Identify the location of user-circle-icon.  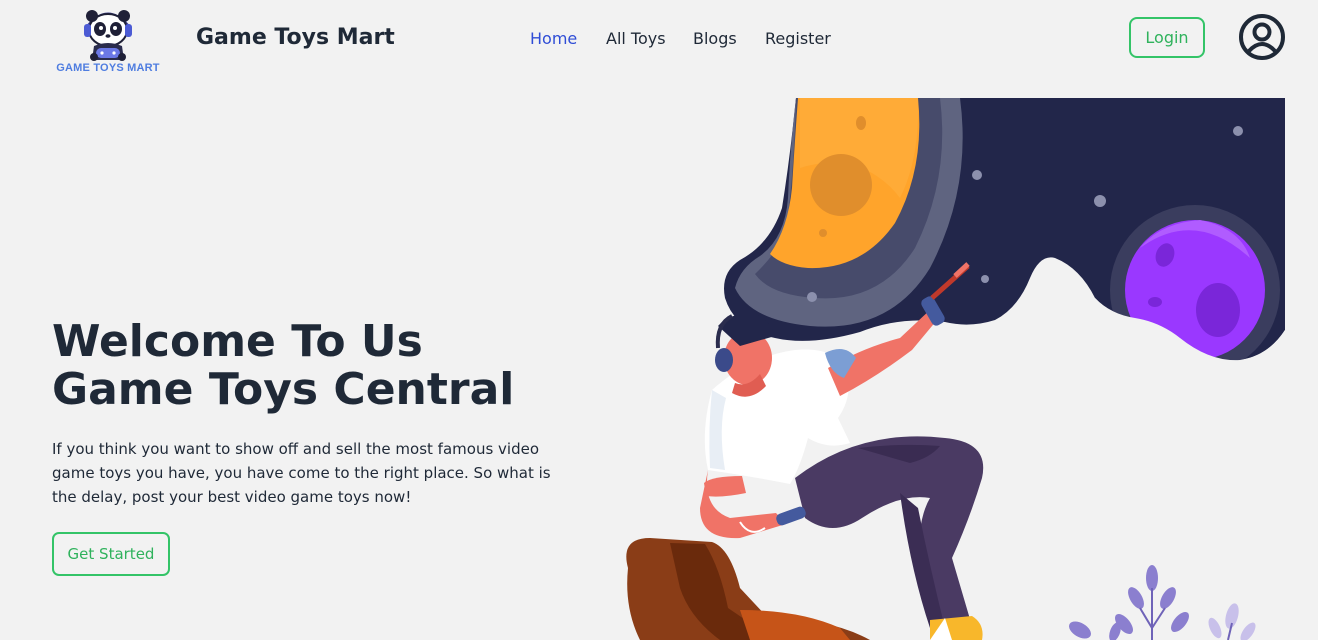
(1262, 37).